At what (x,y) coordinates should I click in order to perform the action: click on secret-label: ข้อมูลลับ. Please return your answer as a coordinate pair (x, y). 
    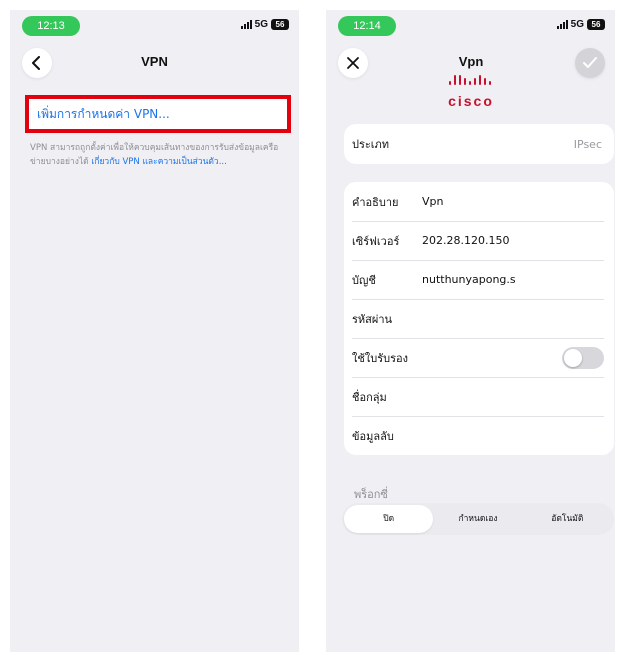
    Looking at the image, I should click on (373, 436).